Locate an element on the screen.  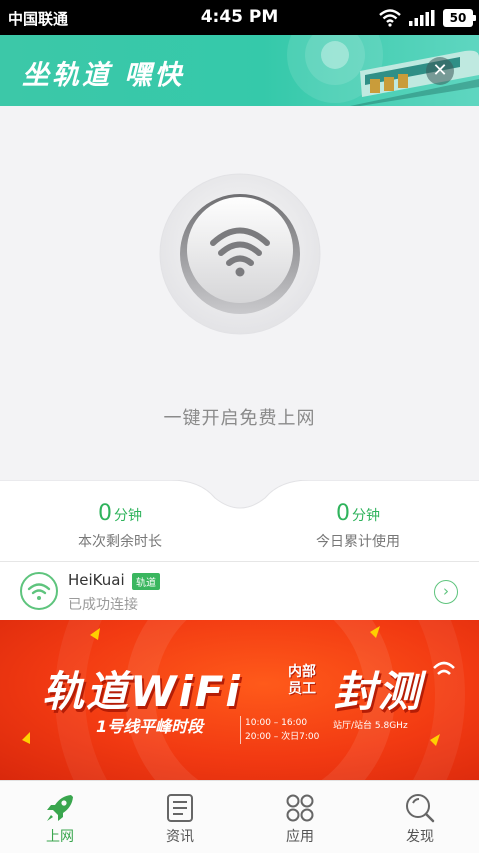
close-button: ✕ is located at coordinates (440, 71).